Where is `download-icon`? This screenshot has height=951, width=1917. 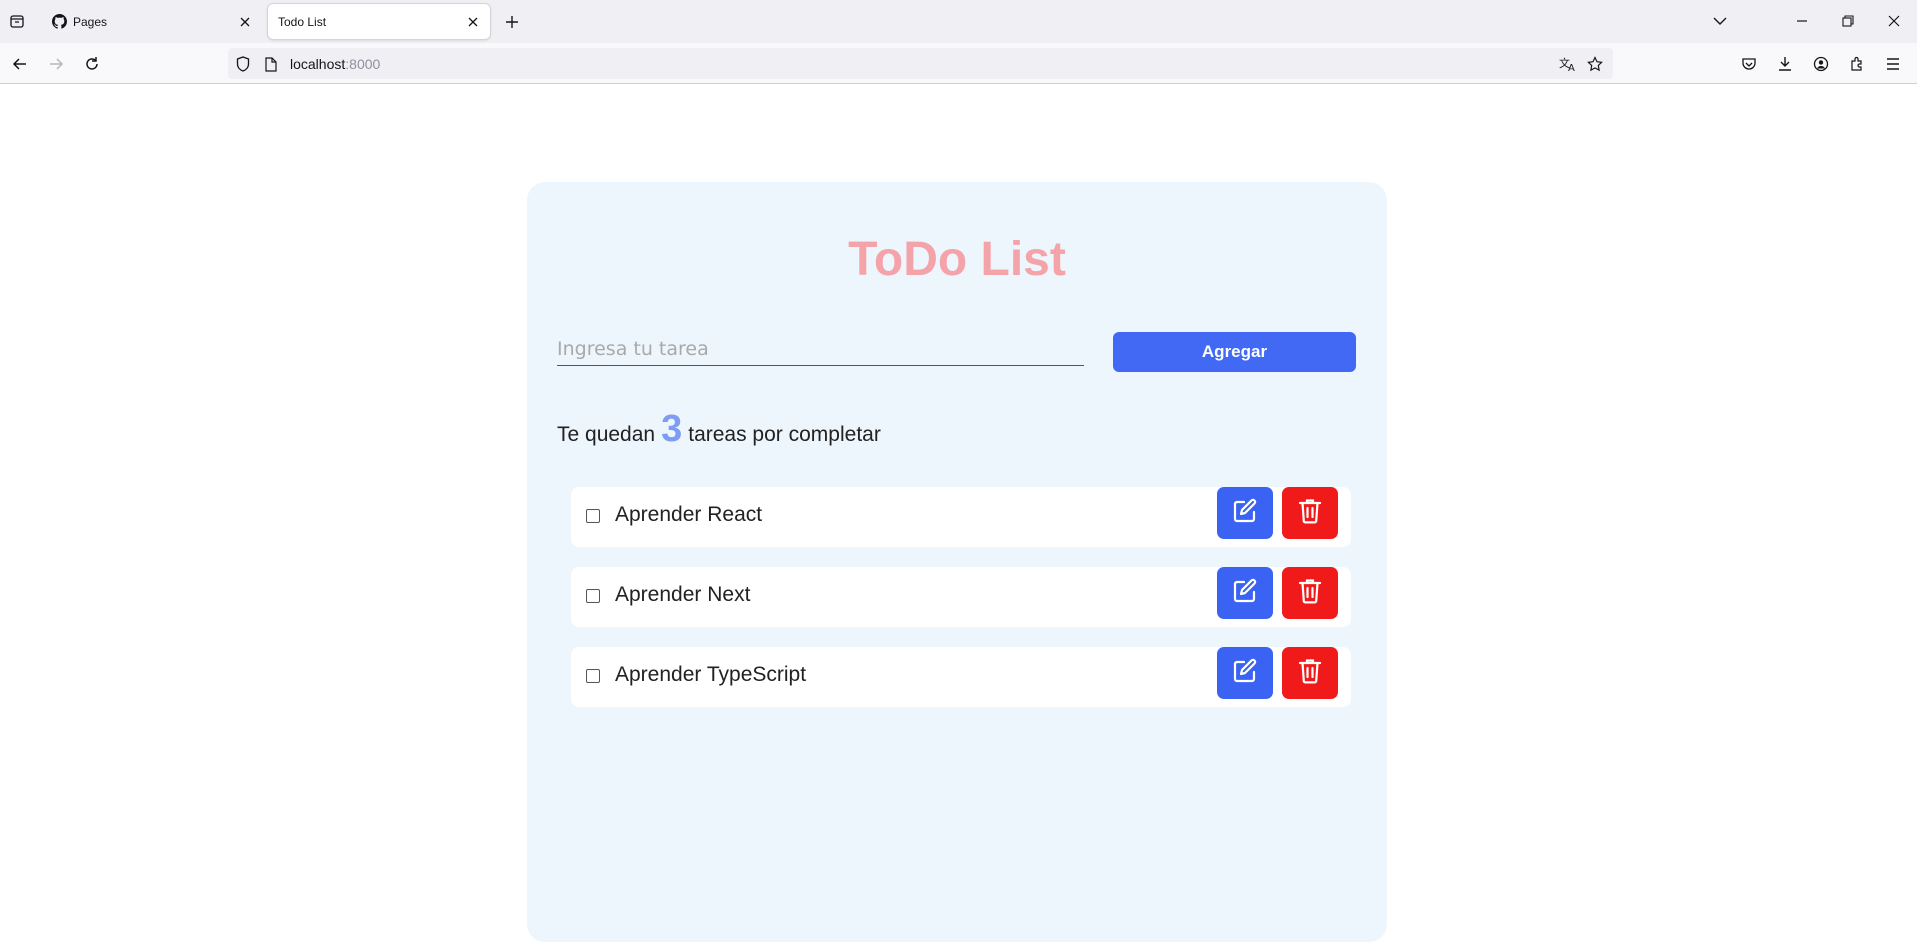 download-icon is located at coordinates (1785, 64).